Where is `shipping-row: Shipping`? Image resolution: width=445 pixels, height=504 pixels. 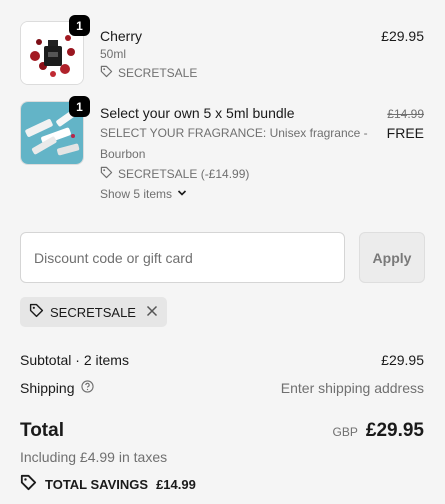 shipping-row: Shipping is located at coordinates (57, 388).